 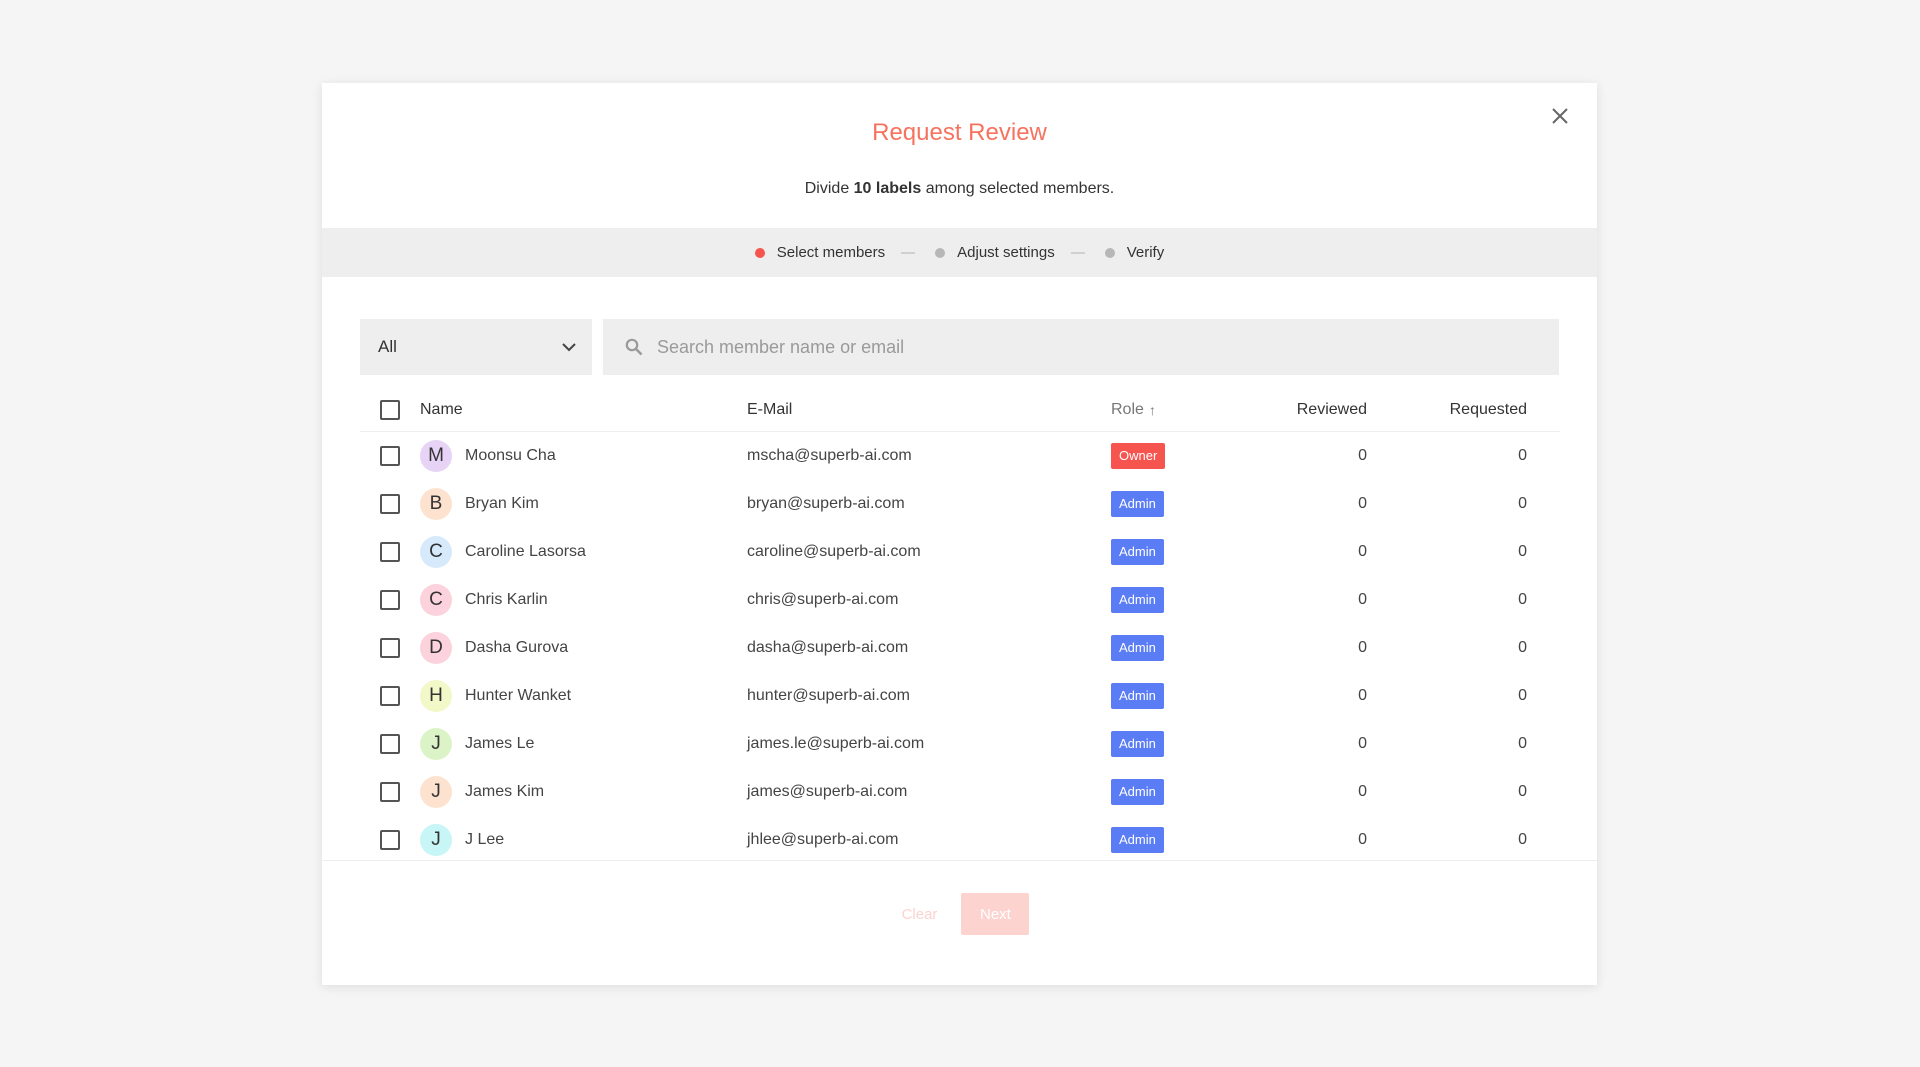 What do you see at coordinates (828, 695) in the screenshot?
I see `member-email: hunter@superb-ai.com` at bounding box center [828, 695].